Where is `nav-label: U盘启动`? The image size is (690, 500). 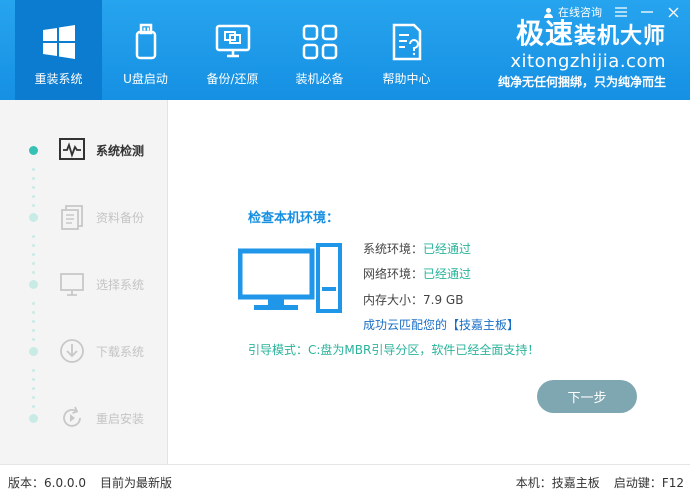 nav-label: U盘启动 is located at coordinates (145, 79).